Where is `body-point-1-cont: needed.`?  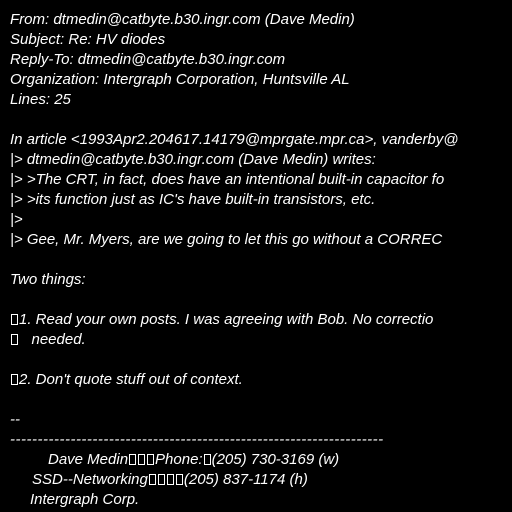 body-point-1-cont: needed. is located at coordinates (48, 340).